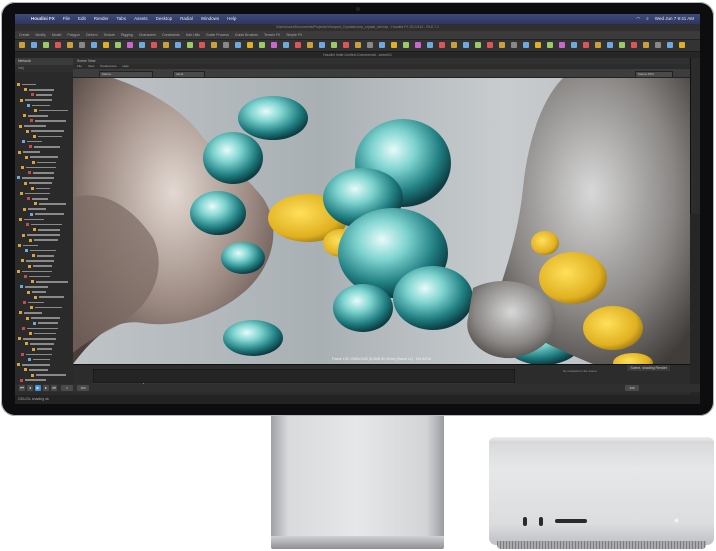  I want to click on shelf-tab: Terrain FX, so click(272, 35).